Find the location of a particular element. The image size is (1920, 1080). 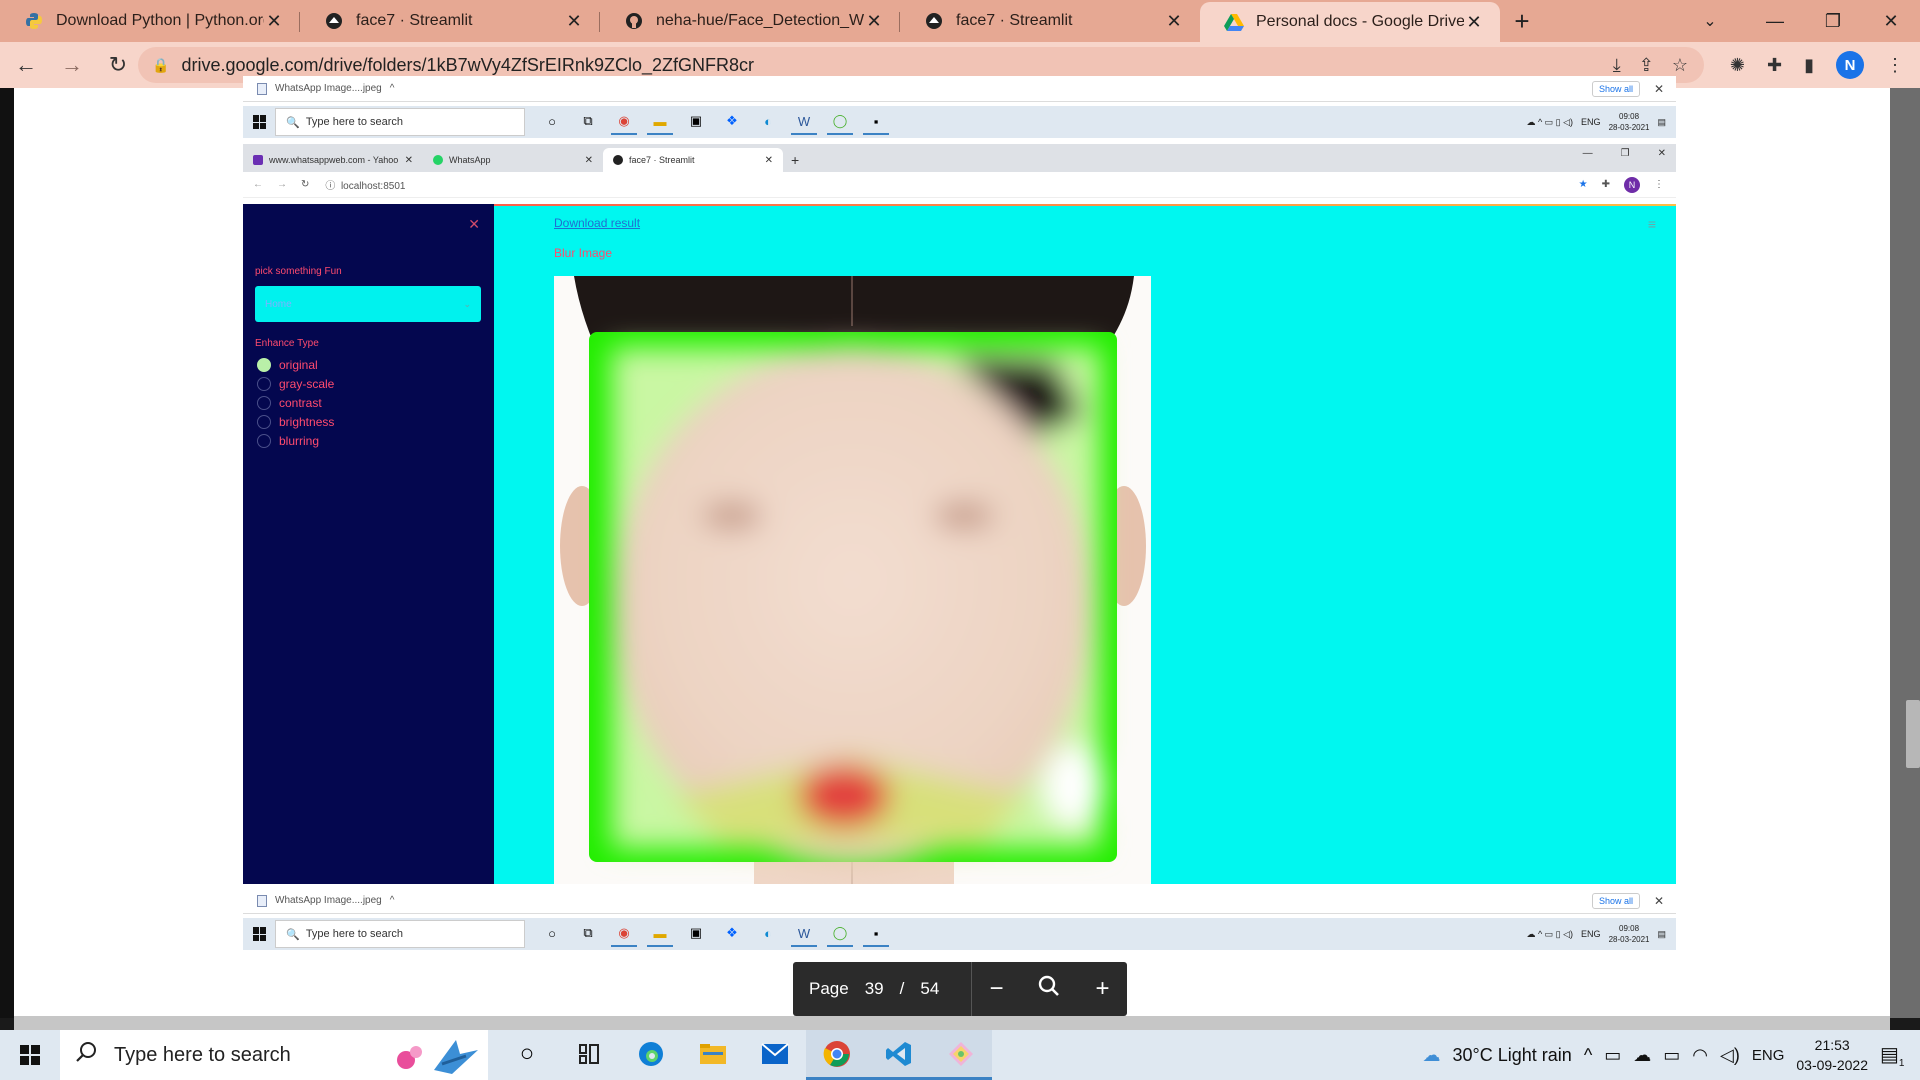

embedded-tab: WhatsApp ✕ is located at coordinates (513, 160).